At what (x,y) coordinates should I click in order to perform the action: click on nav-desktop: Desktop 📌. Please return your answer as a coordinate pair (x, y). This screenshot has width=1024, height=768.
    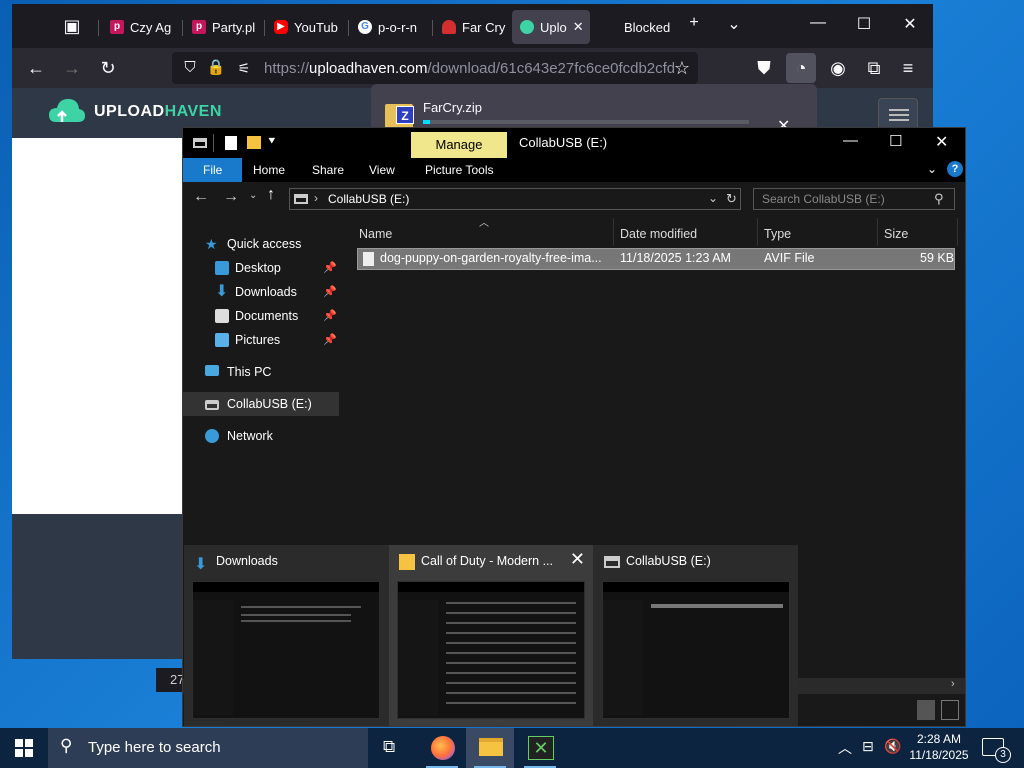
    Looking at the image, I should click on (261, 268).